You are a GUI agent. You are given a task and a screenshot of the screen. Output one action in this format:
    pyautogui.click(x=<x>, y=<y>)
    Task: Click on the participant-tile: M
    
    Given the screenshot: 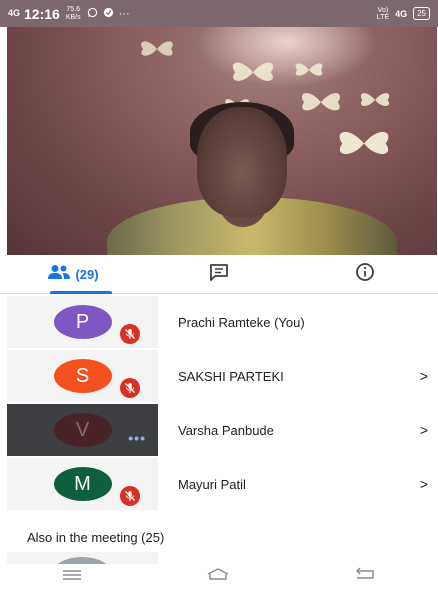 What is the action you would take?
    pyautogui.click(x=82, y=484)
    